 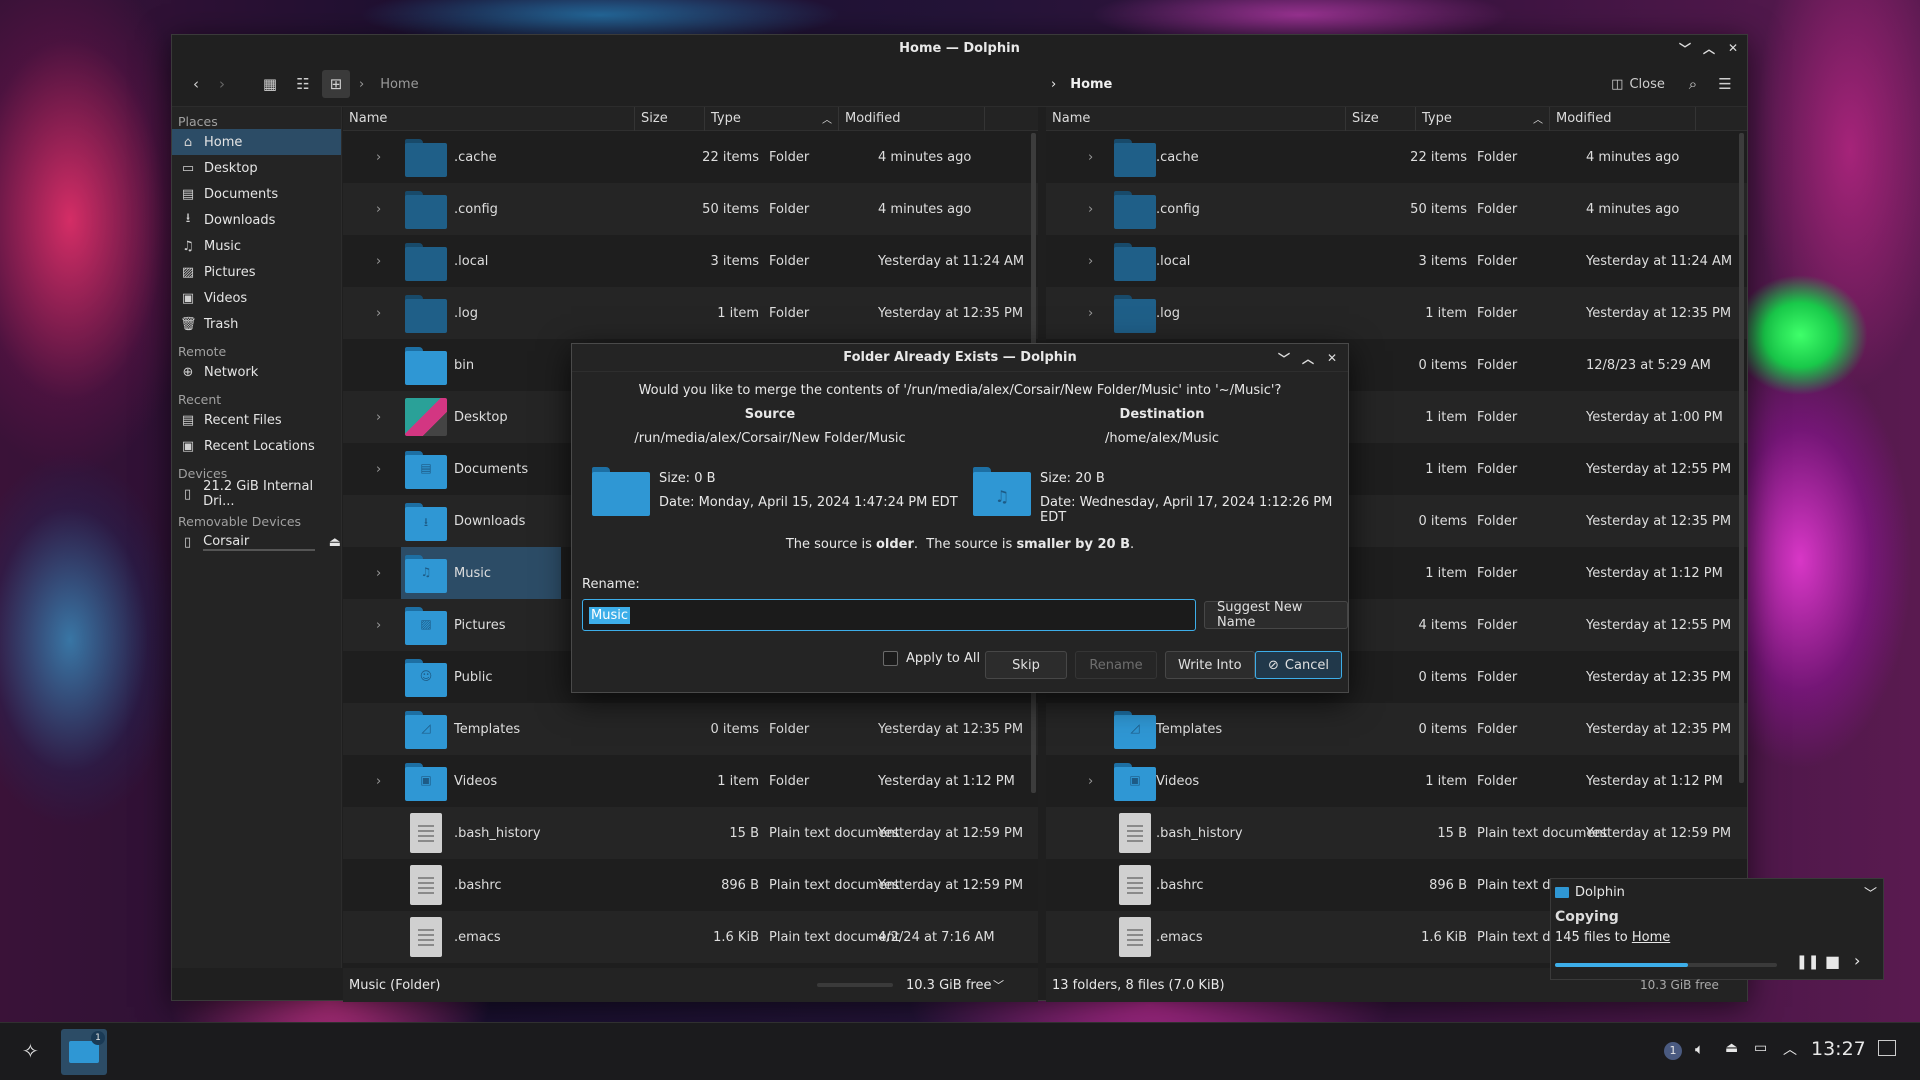 What do you see at coordinates (336, 84) in the screenshot?
I see `details-view-icon: ⊞` at bounding box center [336, 84].